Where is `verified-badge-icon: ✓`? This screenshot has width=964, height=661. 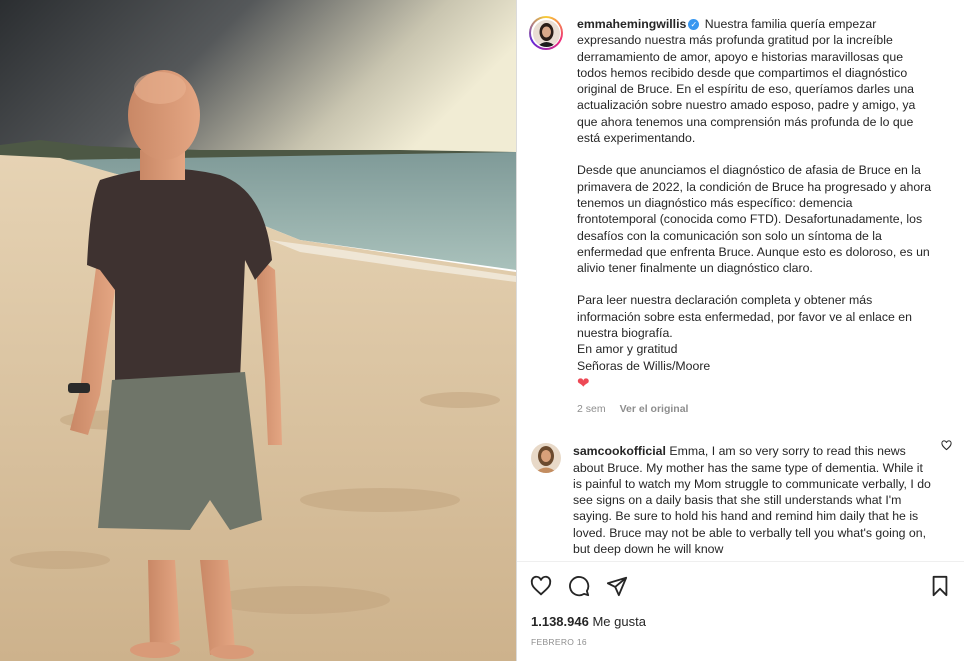
verified-badge-icon: ✓ is located at coordinates (694, 24).